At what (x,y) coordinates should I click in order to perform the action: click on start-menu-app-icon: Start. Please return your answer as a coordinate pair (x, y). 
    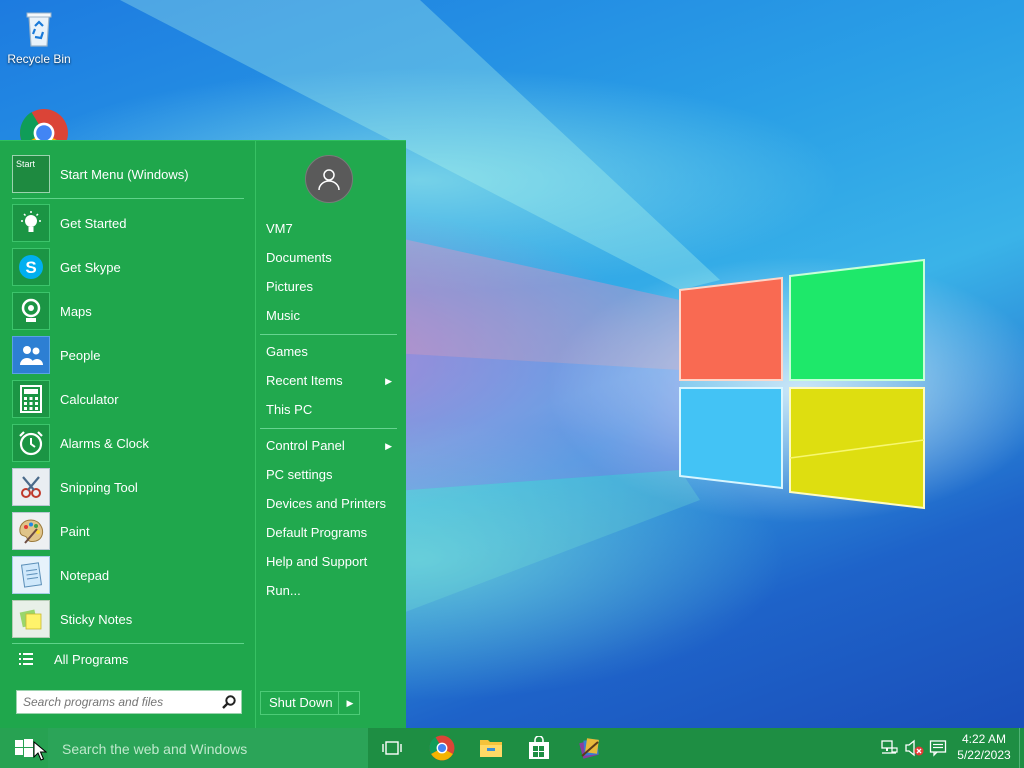
    Looking at the image, I should click on (31, 174).